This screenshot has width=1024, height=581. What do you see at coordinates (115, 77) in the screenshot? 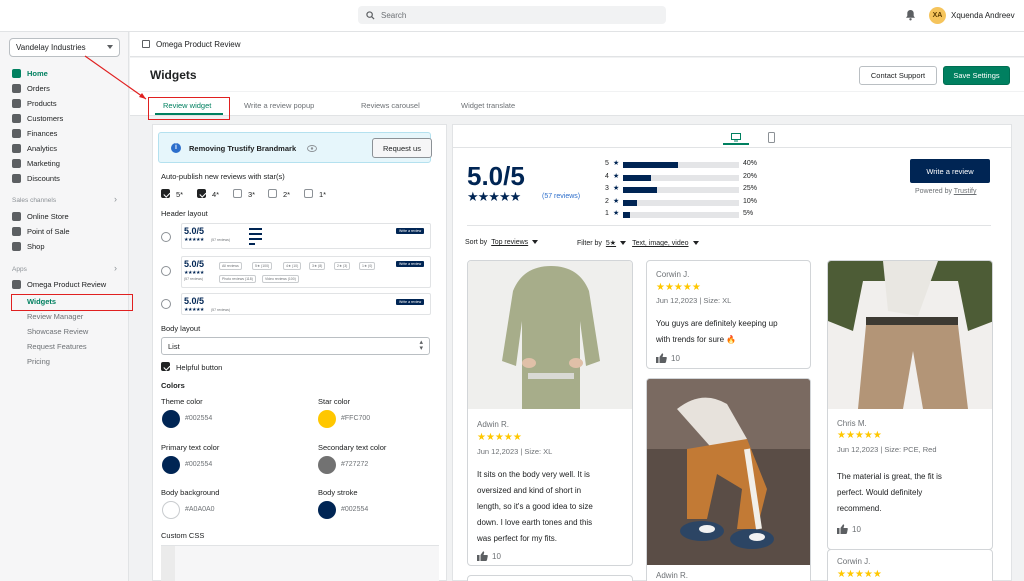
I see `annotation-arrow` at bounding box center [115, 77].